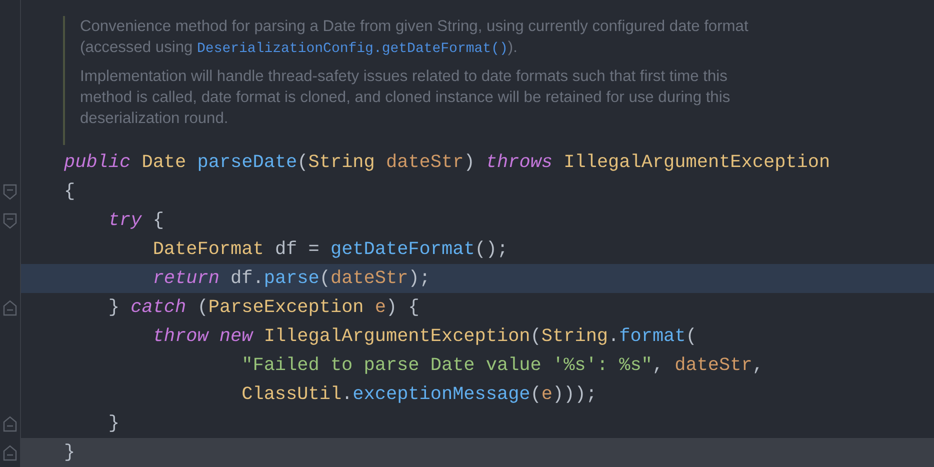  What do you see at coordinates (418, 394) in the screenshot?
I see `code-line: ClassUtil.exceptionMessage(e)));` at bounding box center [418, 394].